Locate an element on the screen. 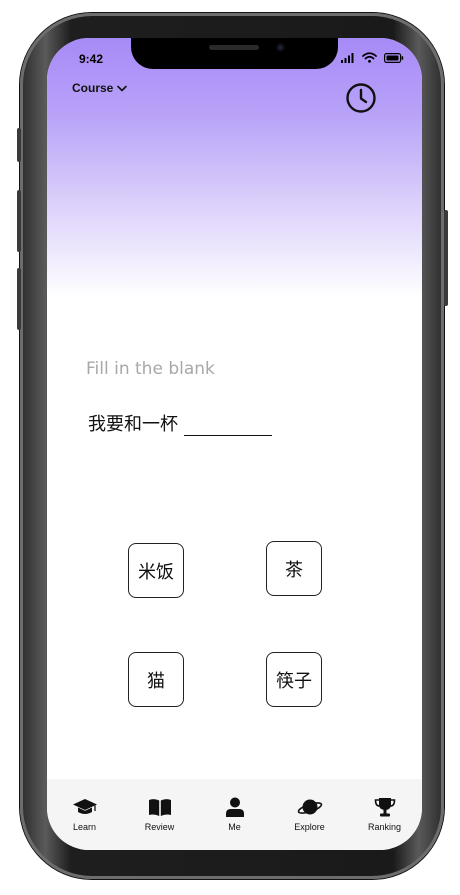  answer-blank is located at coordinates (228, 426).